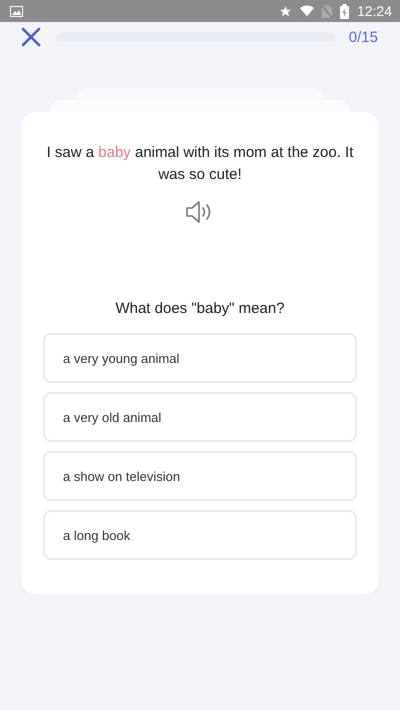  Describe the element at coordinates (200, 535) in the screenshot. I see `answer-option: a long book` at that location.